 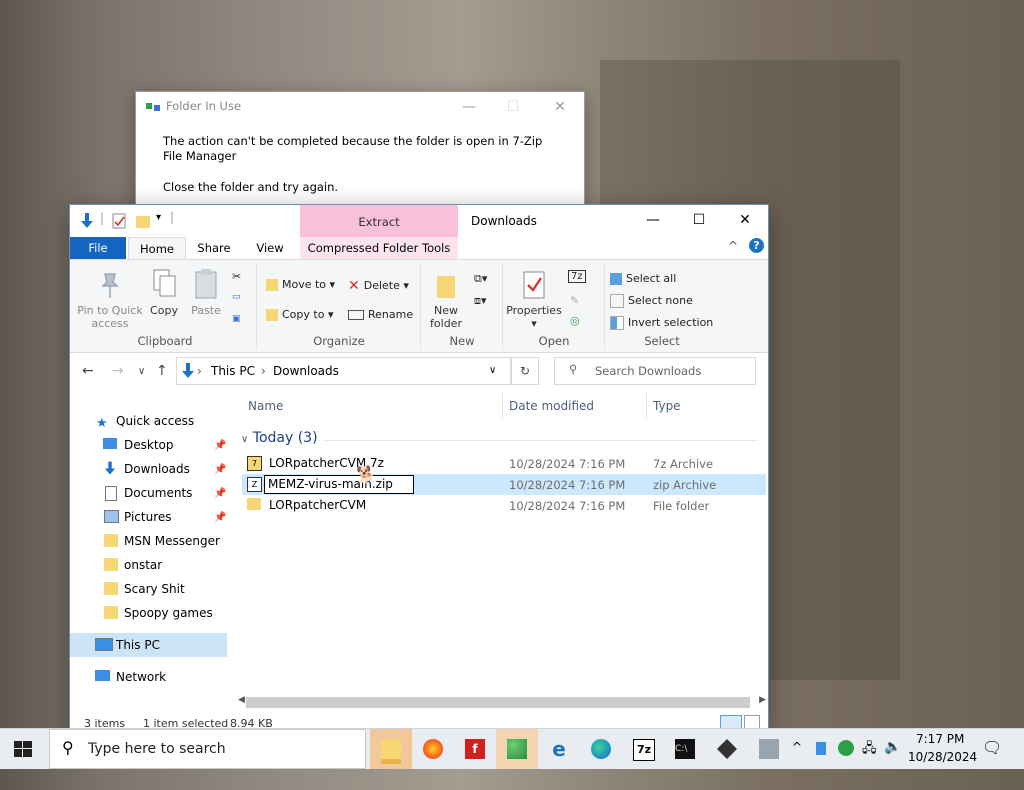 What do you see at coordinates (551, 406) in the screenshot?
I see `column-header-date: Date modified` at bounding box center [551, 406].